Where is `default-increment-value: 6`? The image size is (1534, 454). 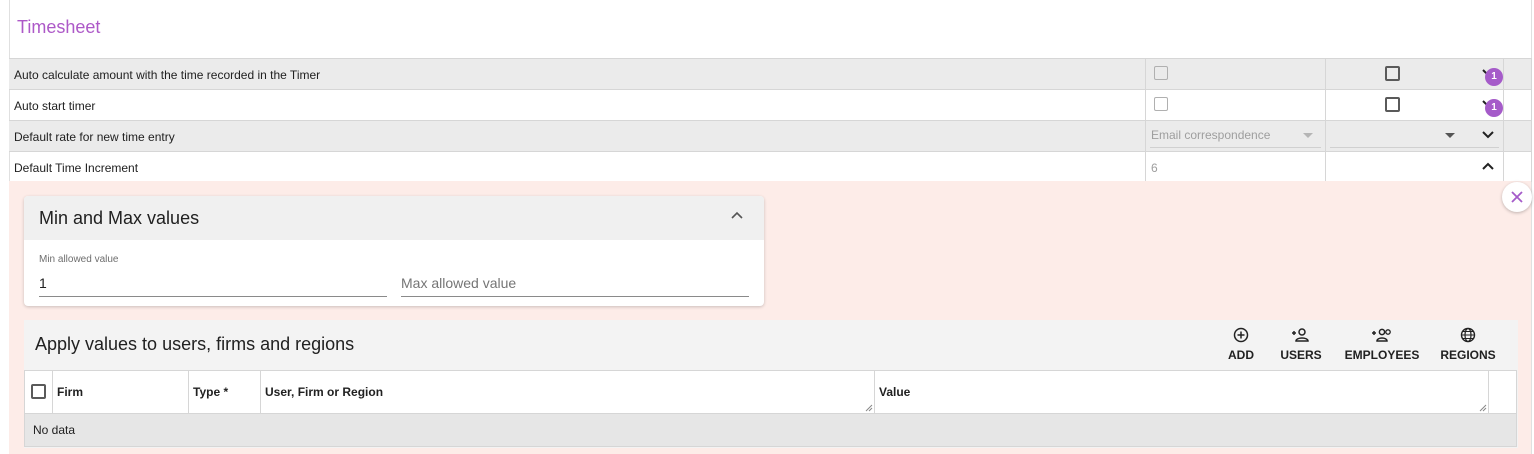 default-increment-value: 6 is located at coordinates (1154, 168).